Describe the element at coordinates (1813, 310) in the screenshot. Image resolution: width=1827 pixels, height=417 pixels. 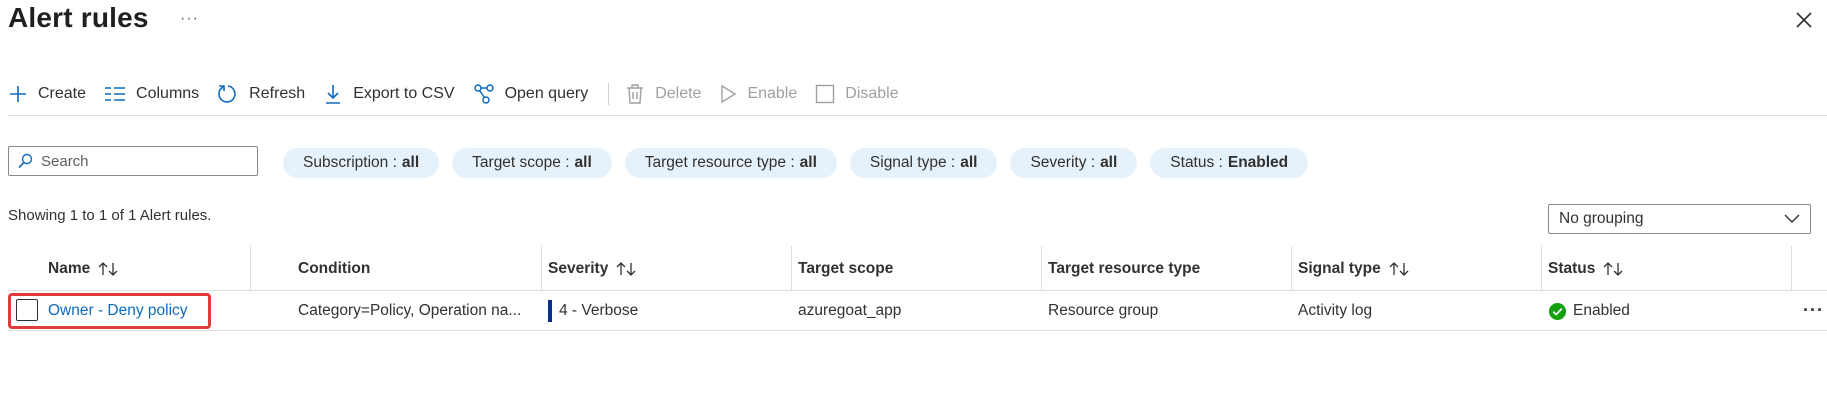
I see `row-more-button: ···` at that location.